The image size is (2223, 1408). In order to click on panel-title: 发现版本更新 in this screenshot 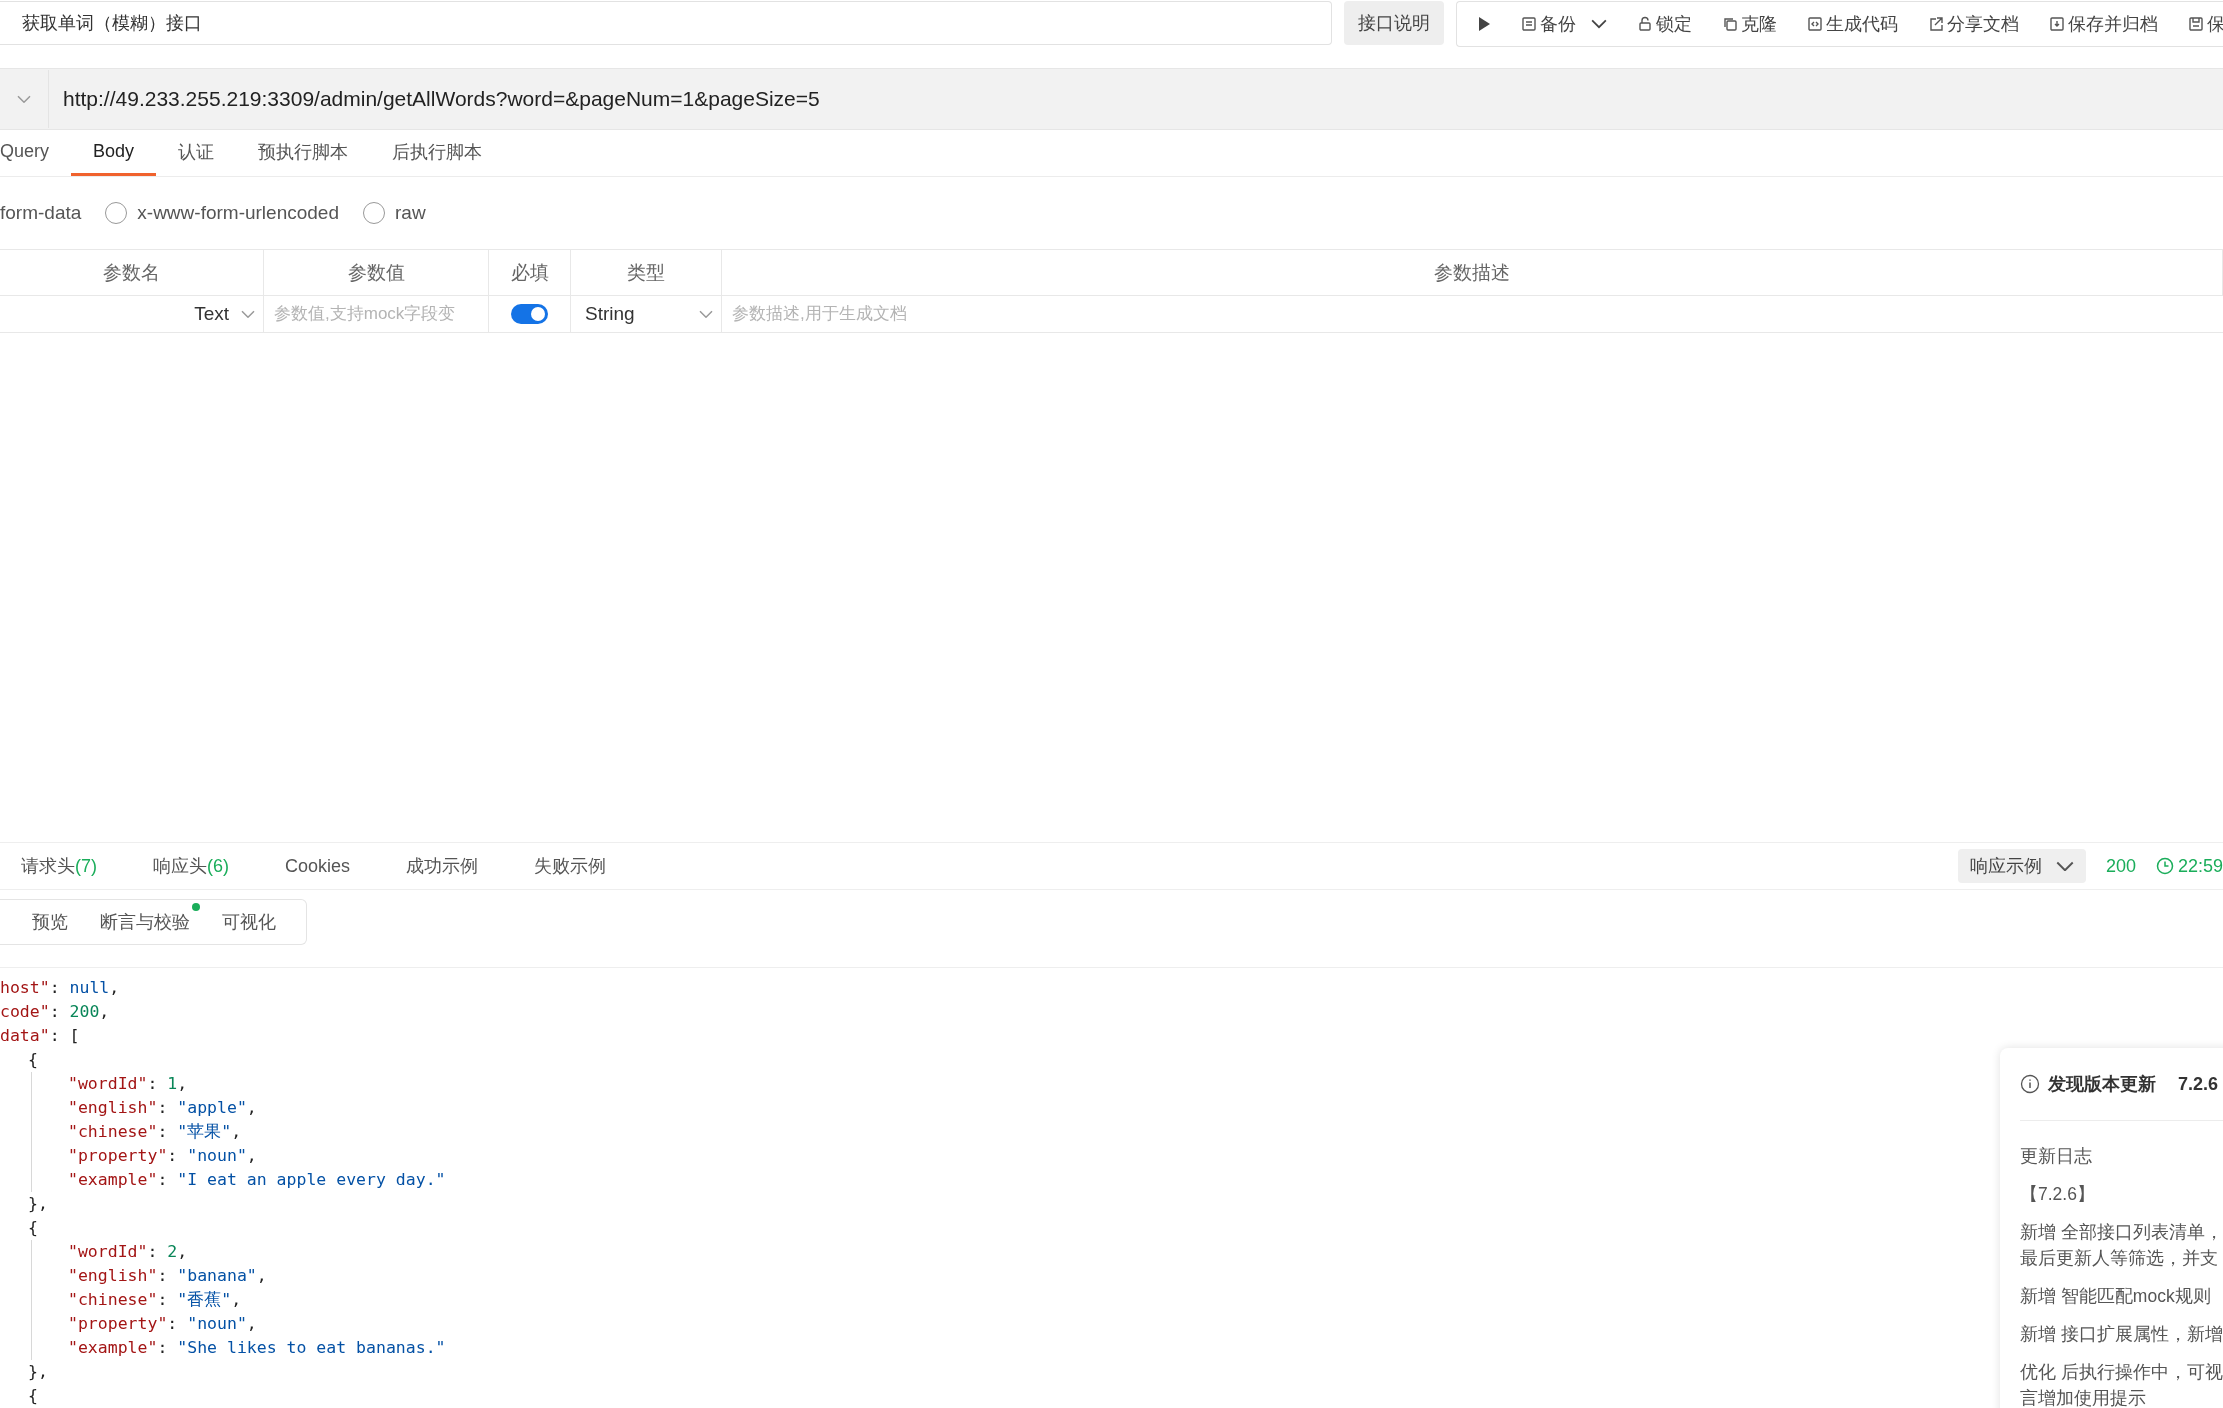, I will do `click(2102, 1084)`.